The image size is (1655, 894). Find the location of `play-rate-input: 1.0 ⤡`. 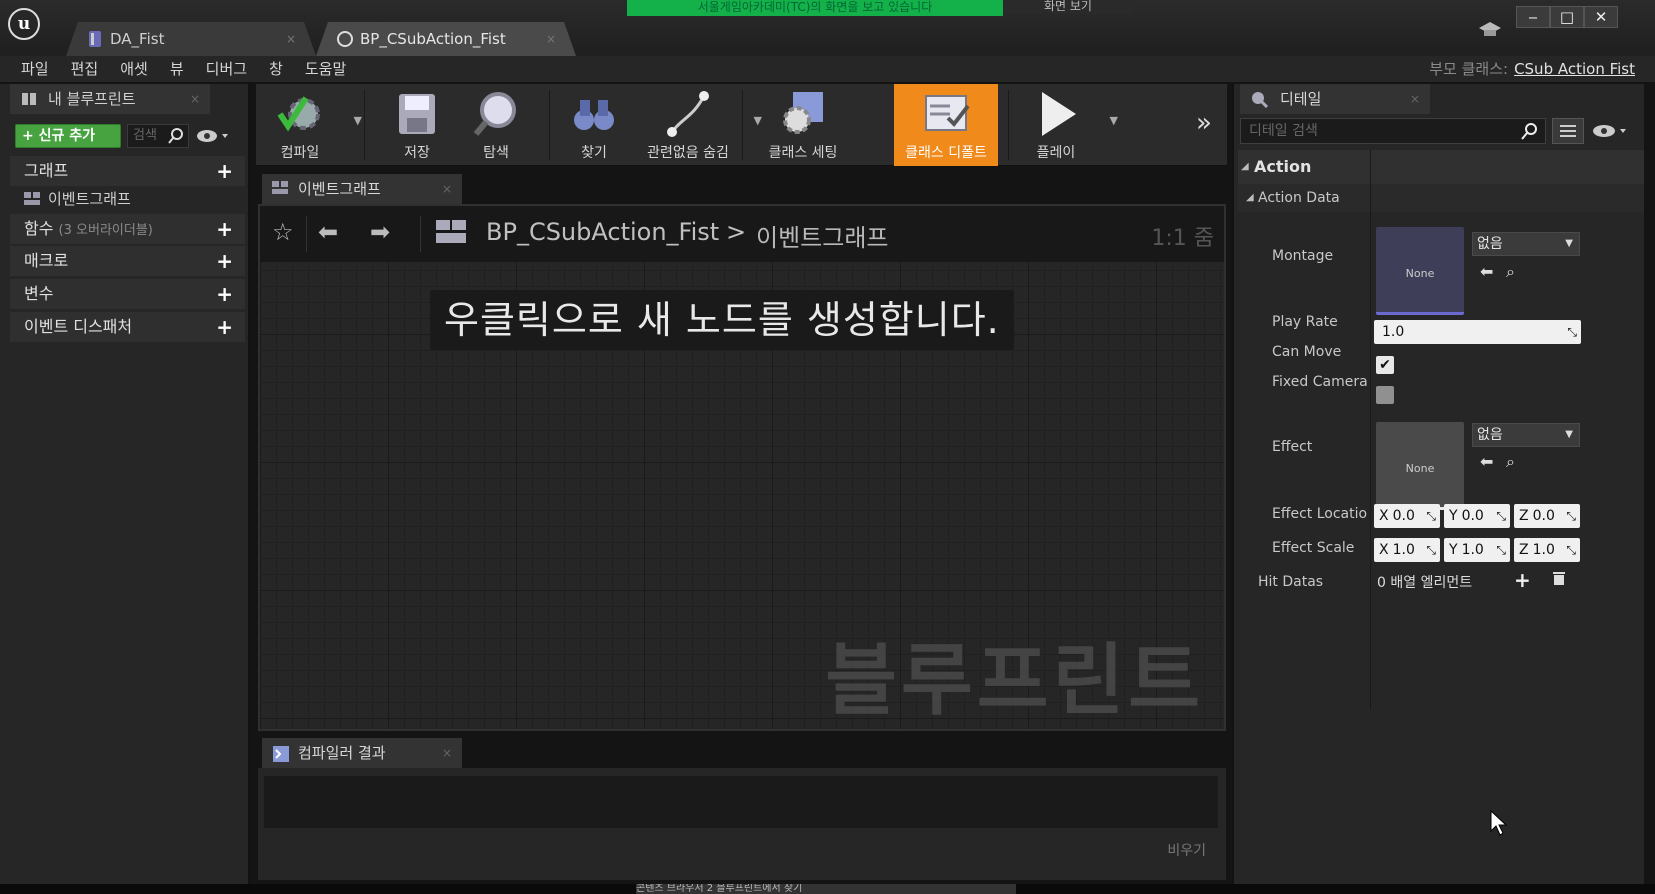

play-rate-input: 1.0 ⤡ is located at coordinates (1477, 332).